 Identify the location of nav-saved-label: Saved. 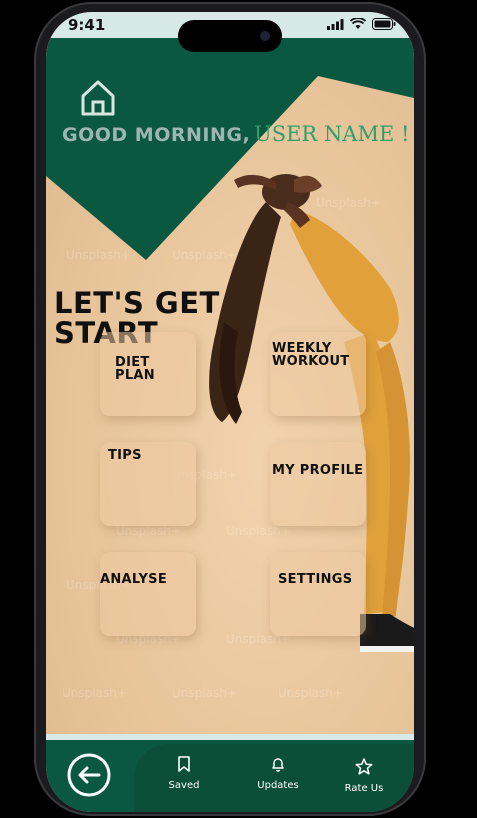
(184, 785).